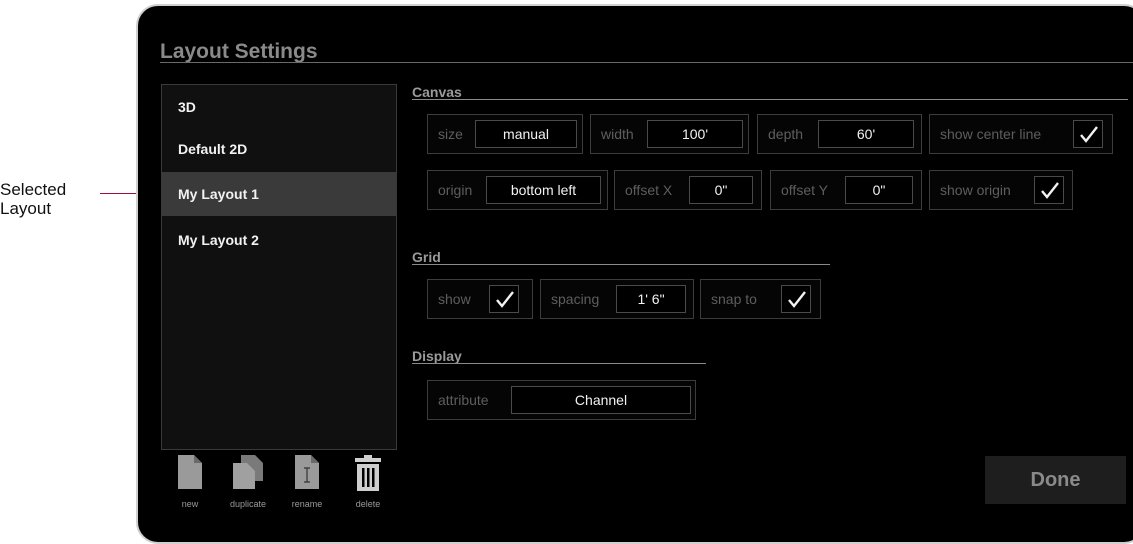 The height and width of the screenshot is (544, 1133). What do you see at coordinates (307, 472) in the screenshot?
I see `rename-icon` at bounding box center [307, 472].